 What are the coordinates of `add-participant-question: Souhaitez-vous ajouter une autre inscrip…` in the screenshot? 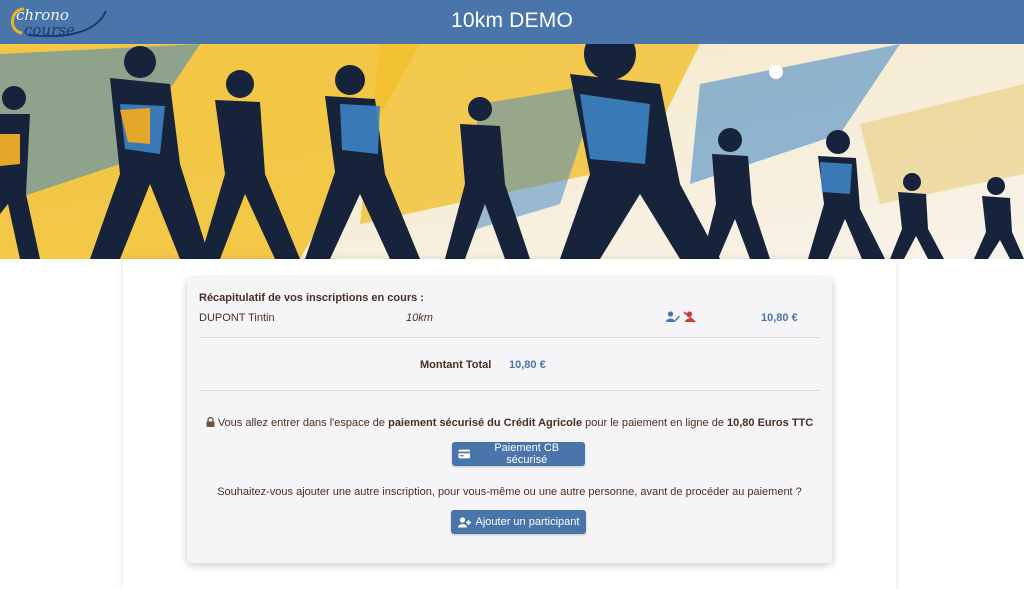 It's located at (509, 492).